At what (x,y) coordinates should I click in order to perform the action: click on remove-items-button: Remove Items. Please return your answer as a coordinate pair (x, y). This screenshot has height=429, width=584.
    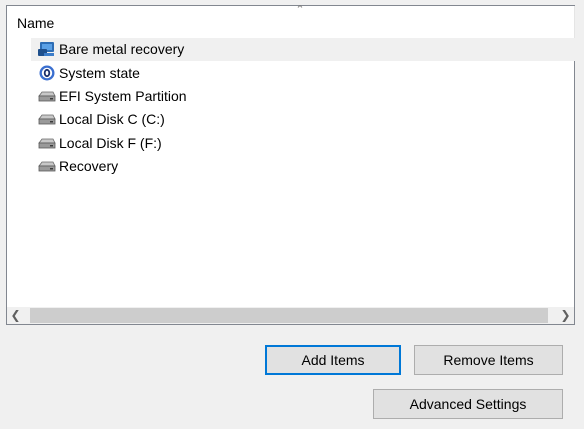
    Looking at the image, I should click on (488, 360).